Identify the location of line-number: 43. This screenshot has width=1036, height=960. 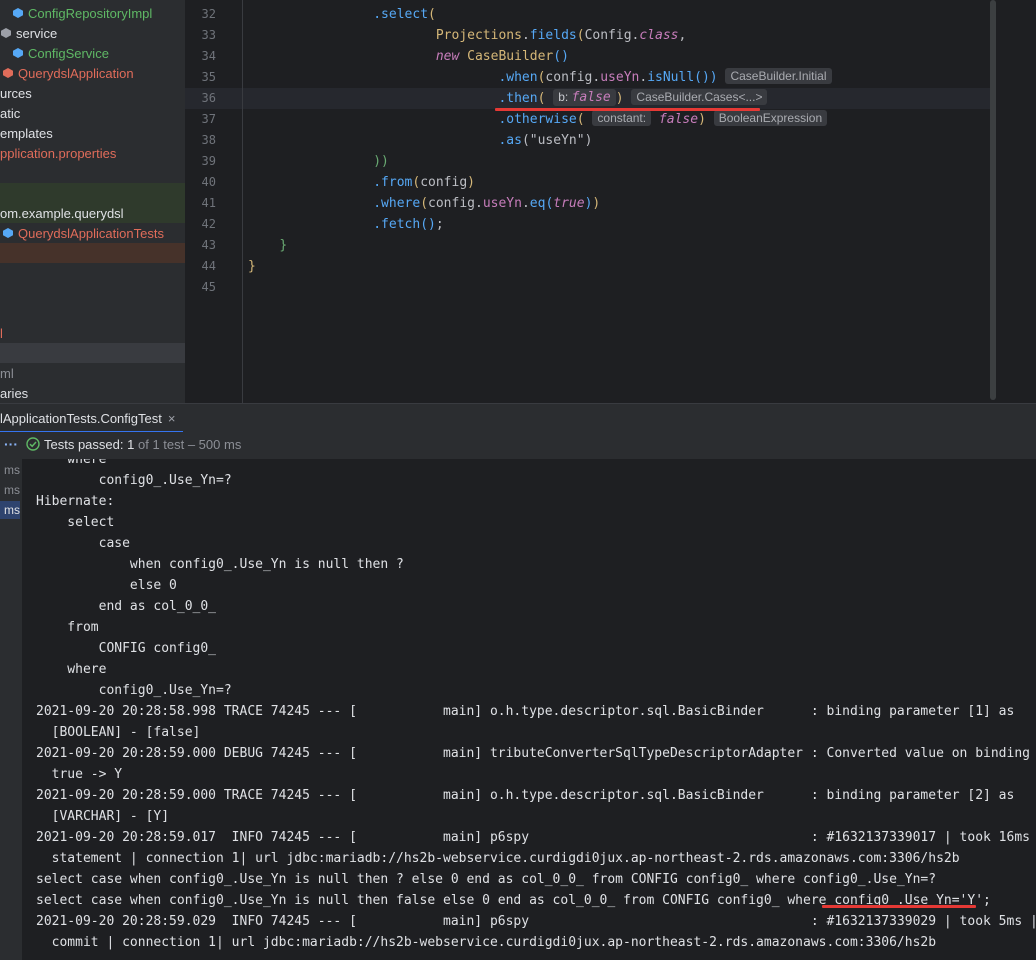
(208, 245).